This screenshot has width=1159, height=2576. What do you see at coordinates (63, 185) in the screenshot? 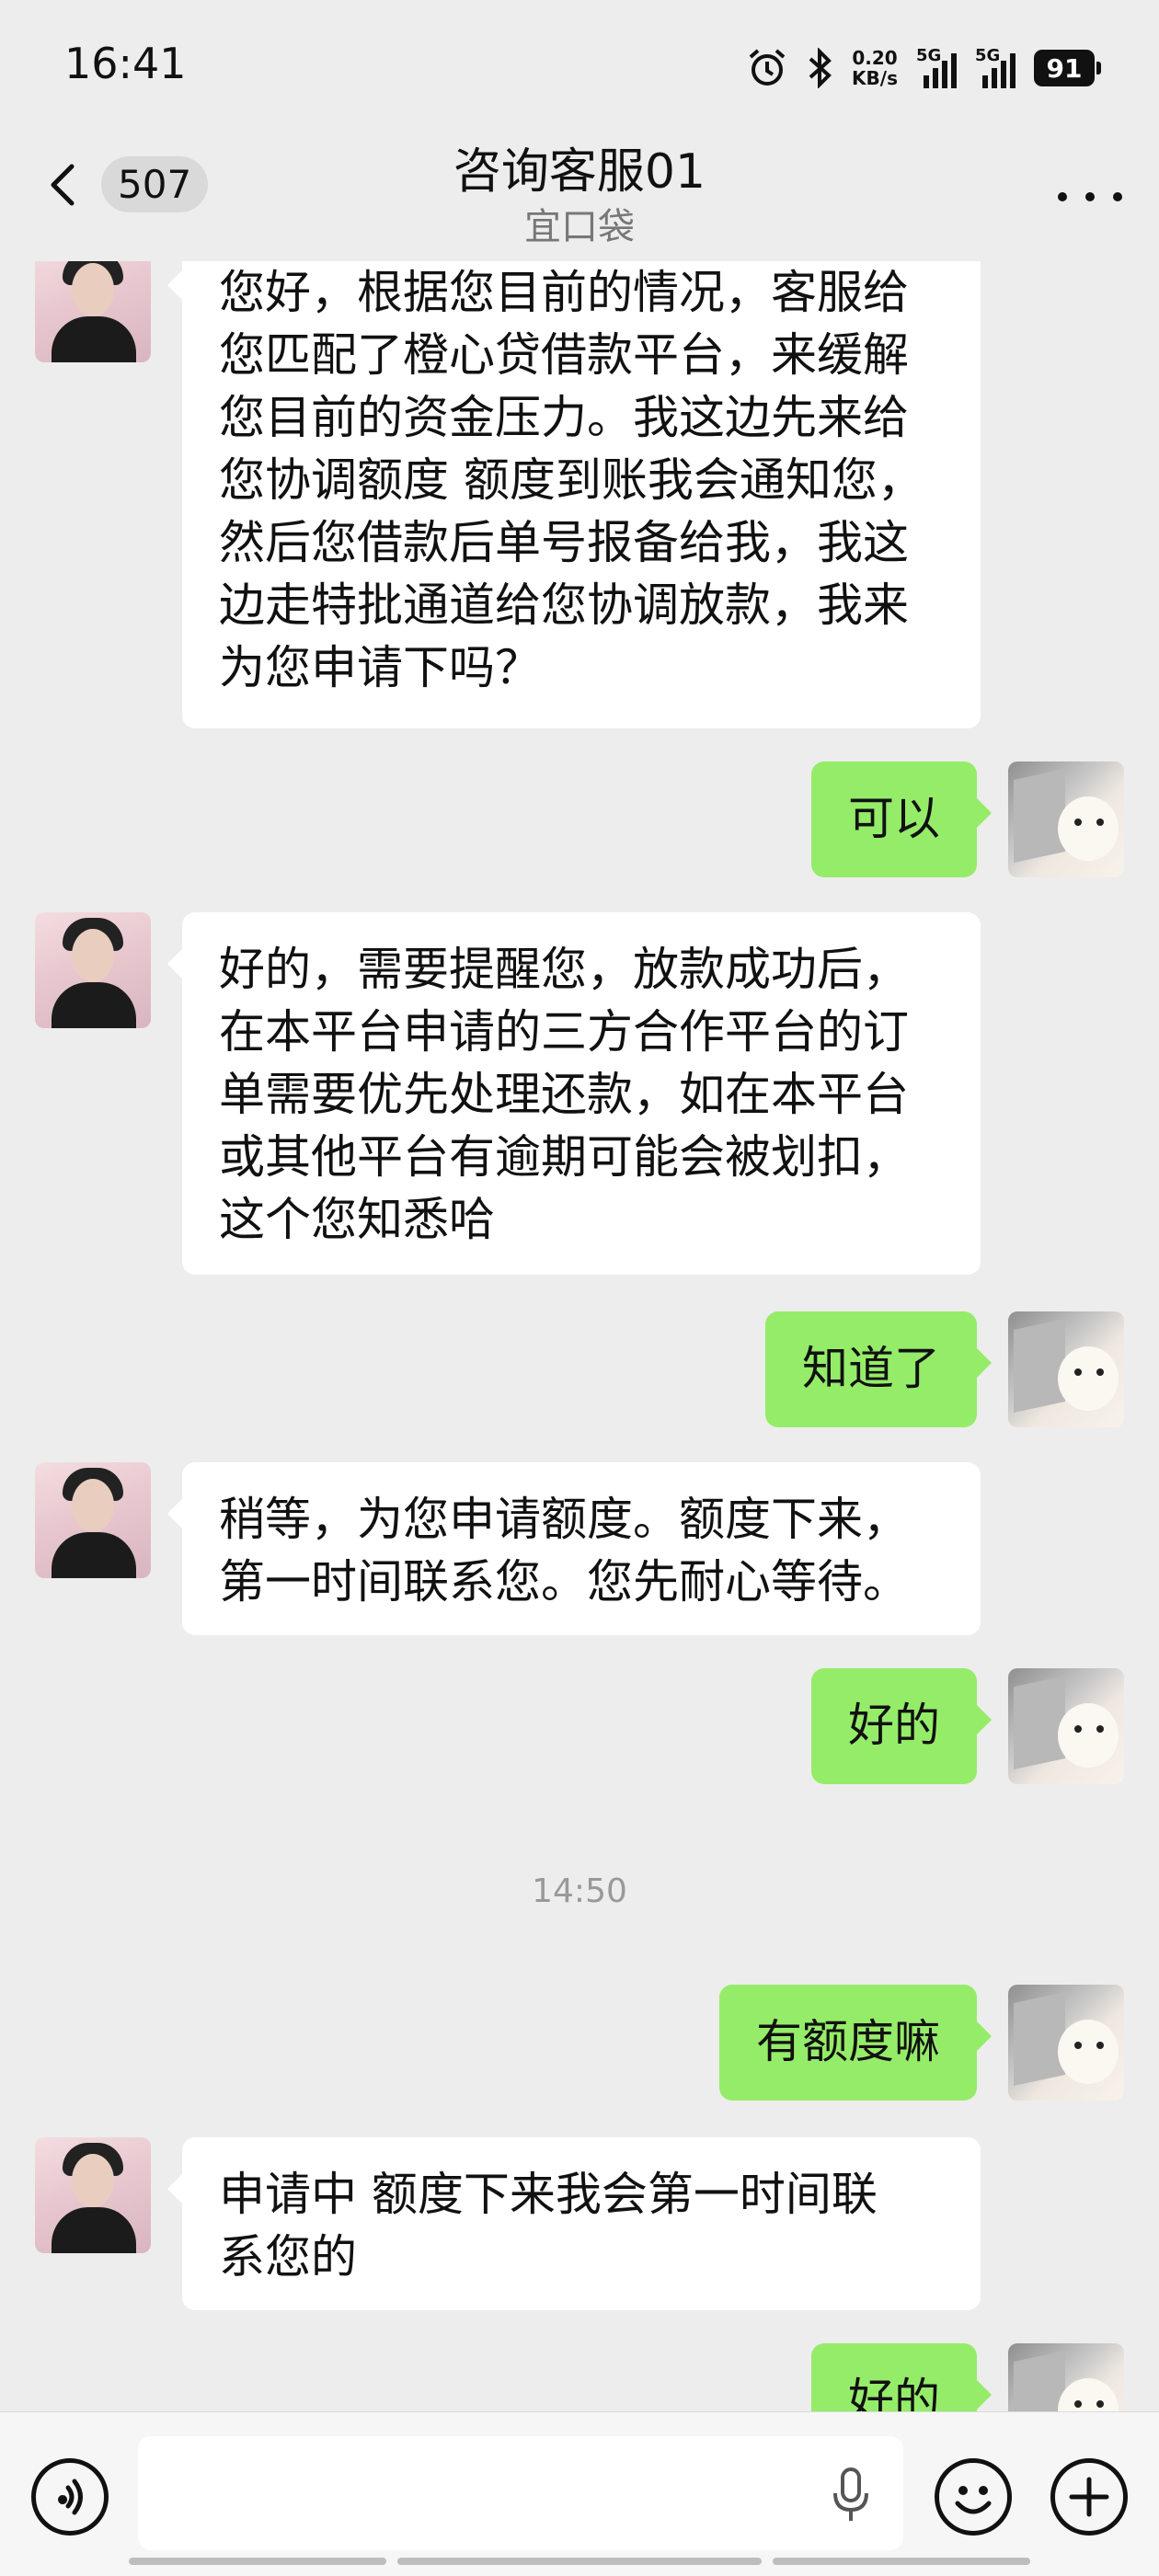
I see `back-arrow-icon` at bounding box center [63, 185].